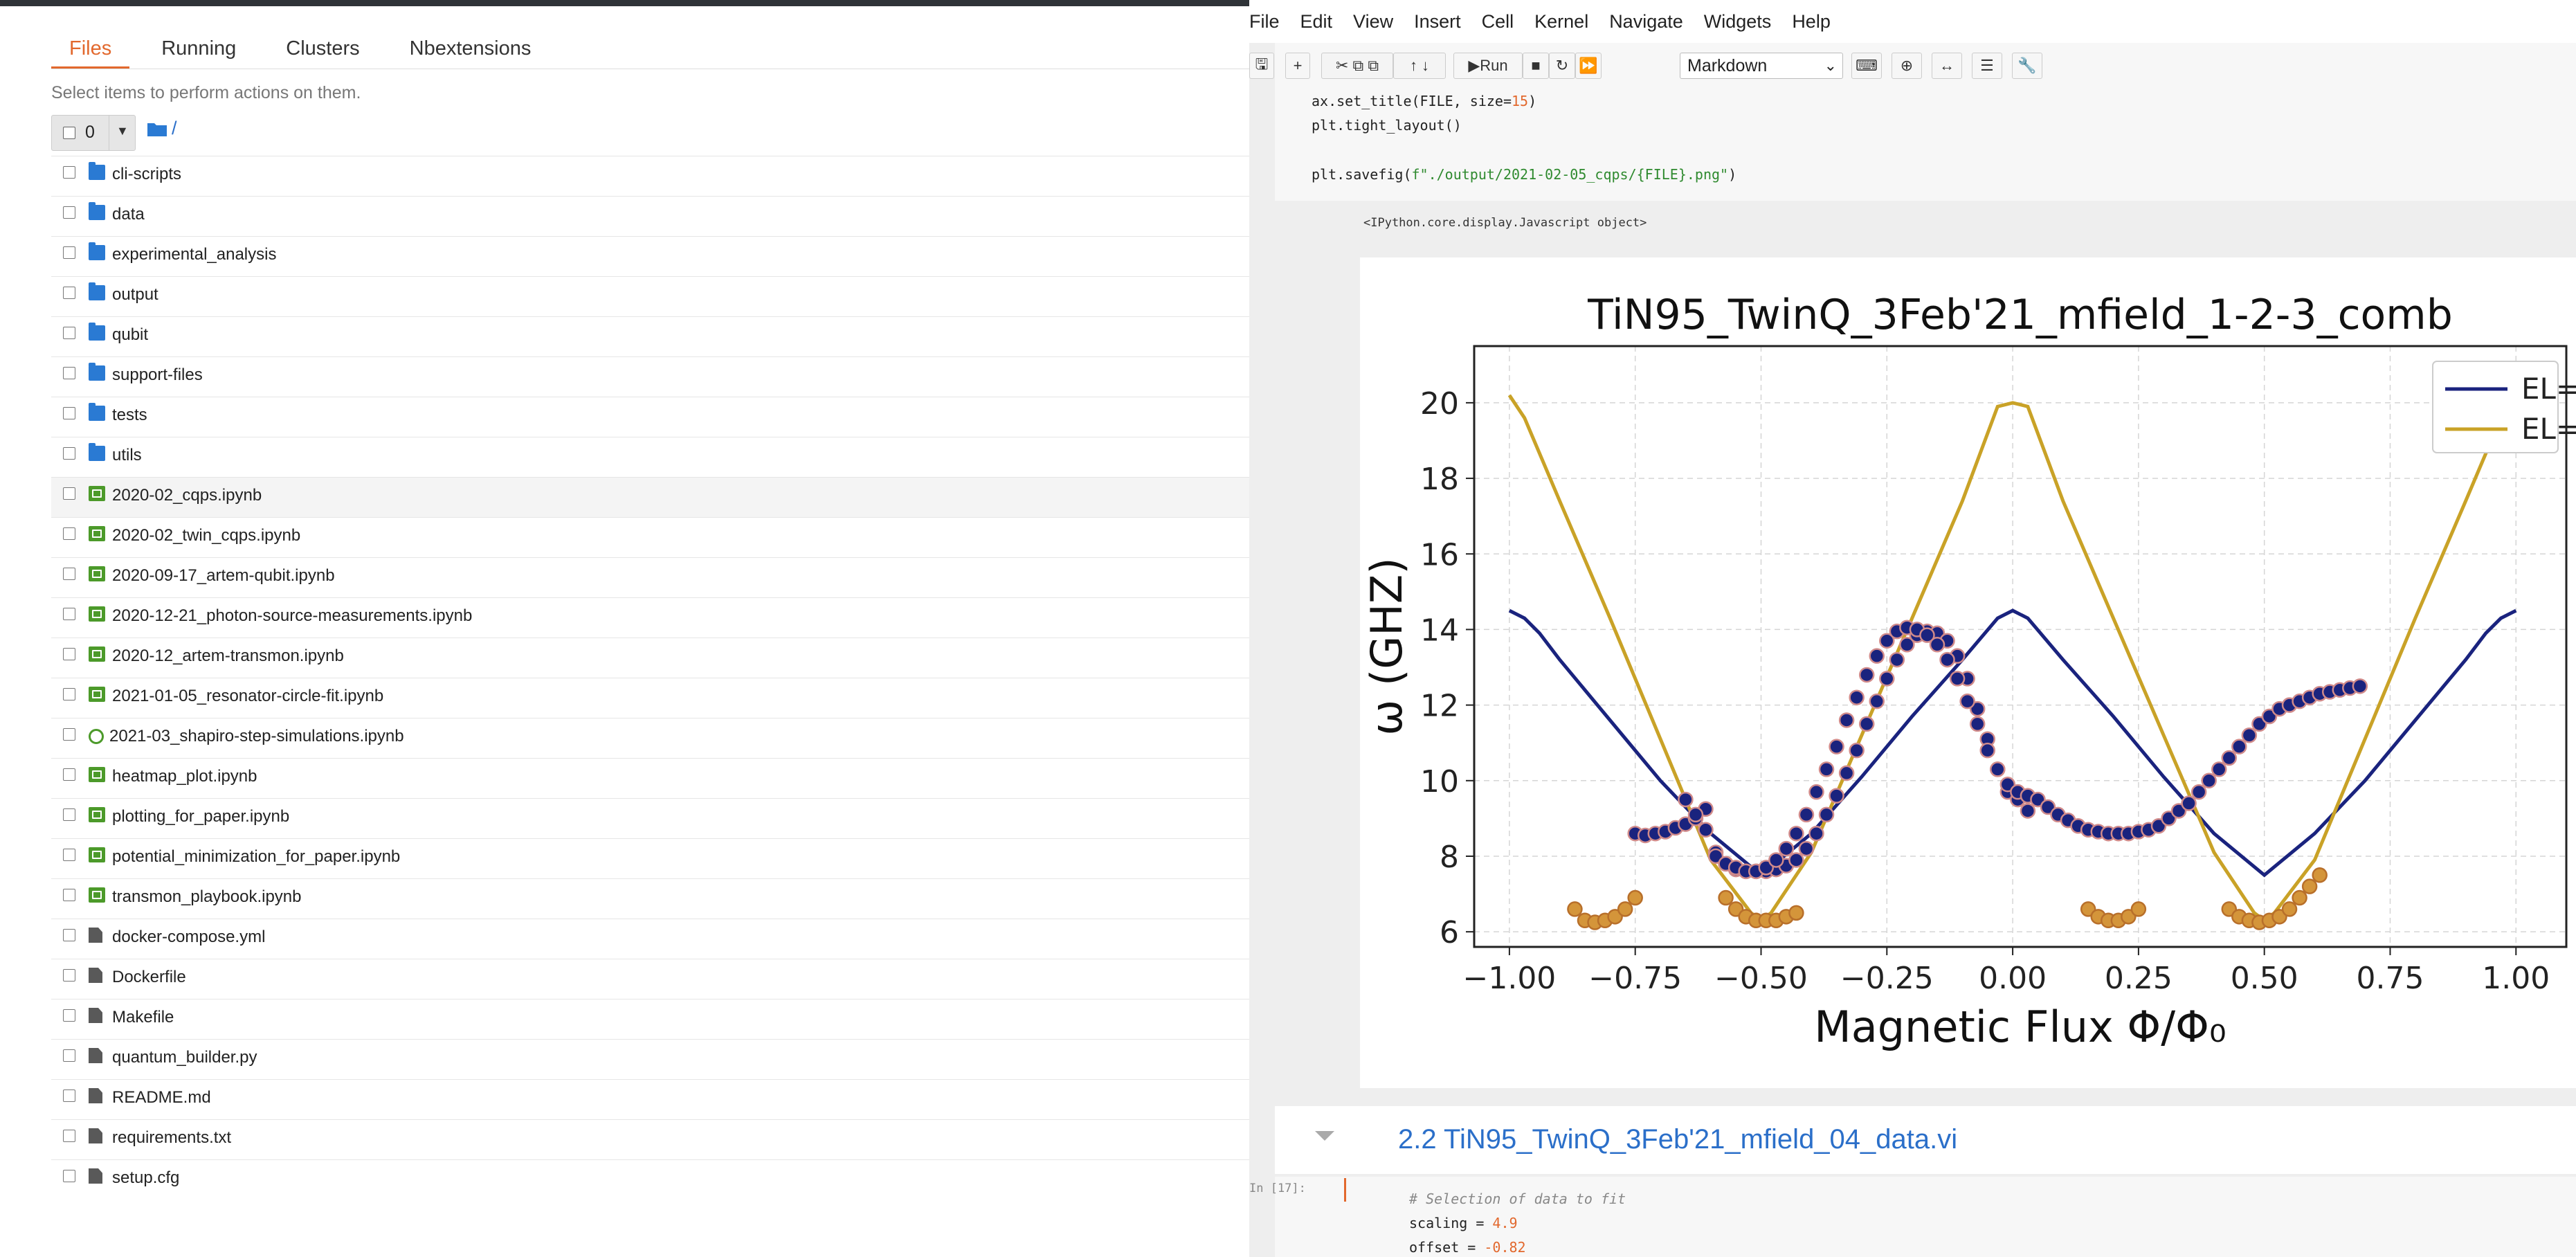  What do you see at coordinates (1383, 22) in the screenshot?
I see `menu-view: View` at bounding box center [1383, 22].